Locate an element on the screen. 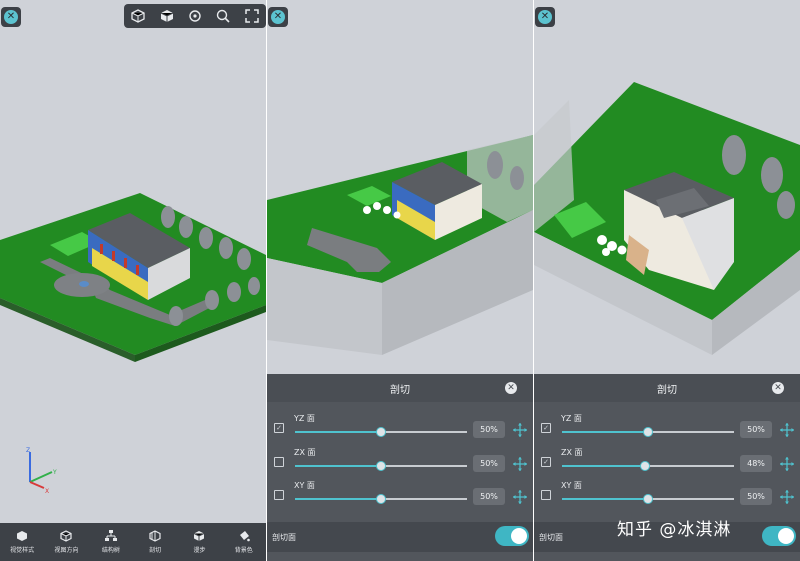 The image size is (800, 561). visual-style-label: 视觉样式 is located at coordinates (22, 550).